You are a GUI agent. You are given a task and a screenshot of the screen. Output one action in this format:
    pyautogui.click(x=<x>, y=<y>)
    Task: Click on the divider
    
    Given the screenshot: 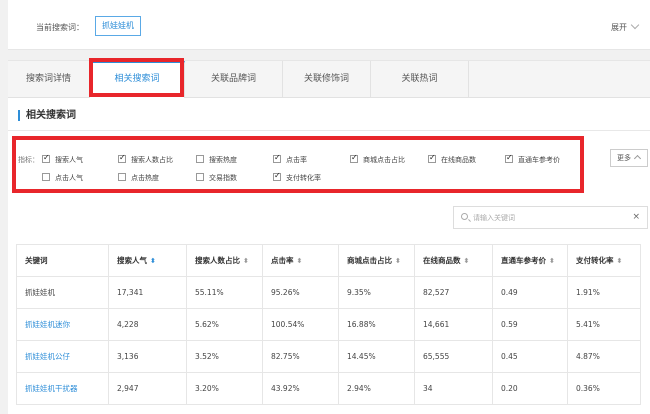 What is the action you would take?
    pyautogui.click(x=329, y=130)
    